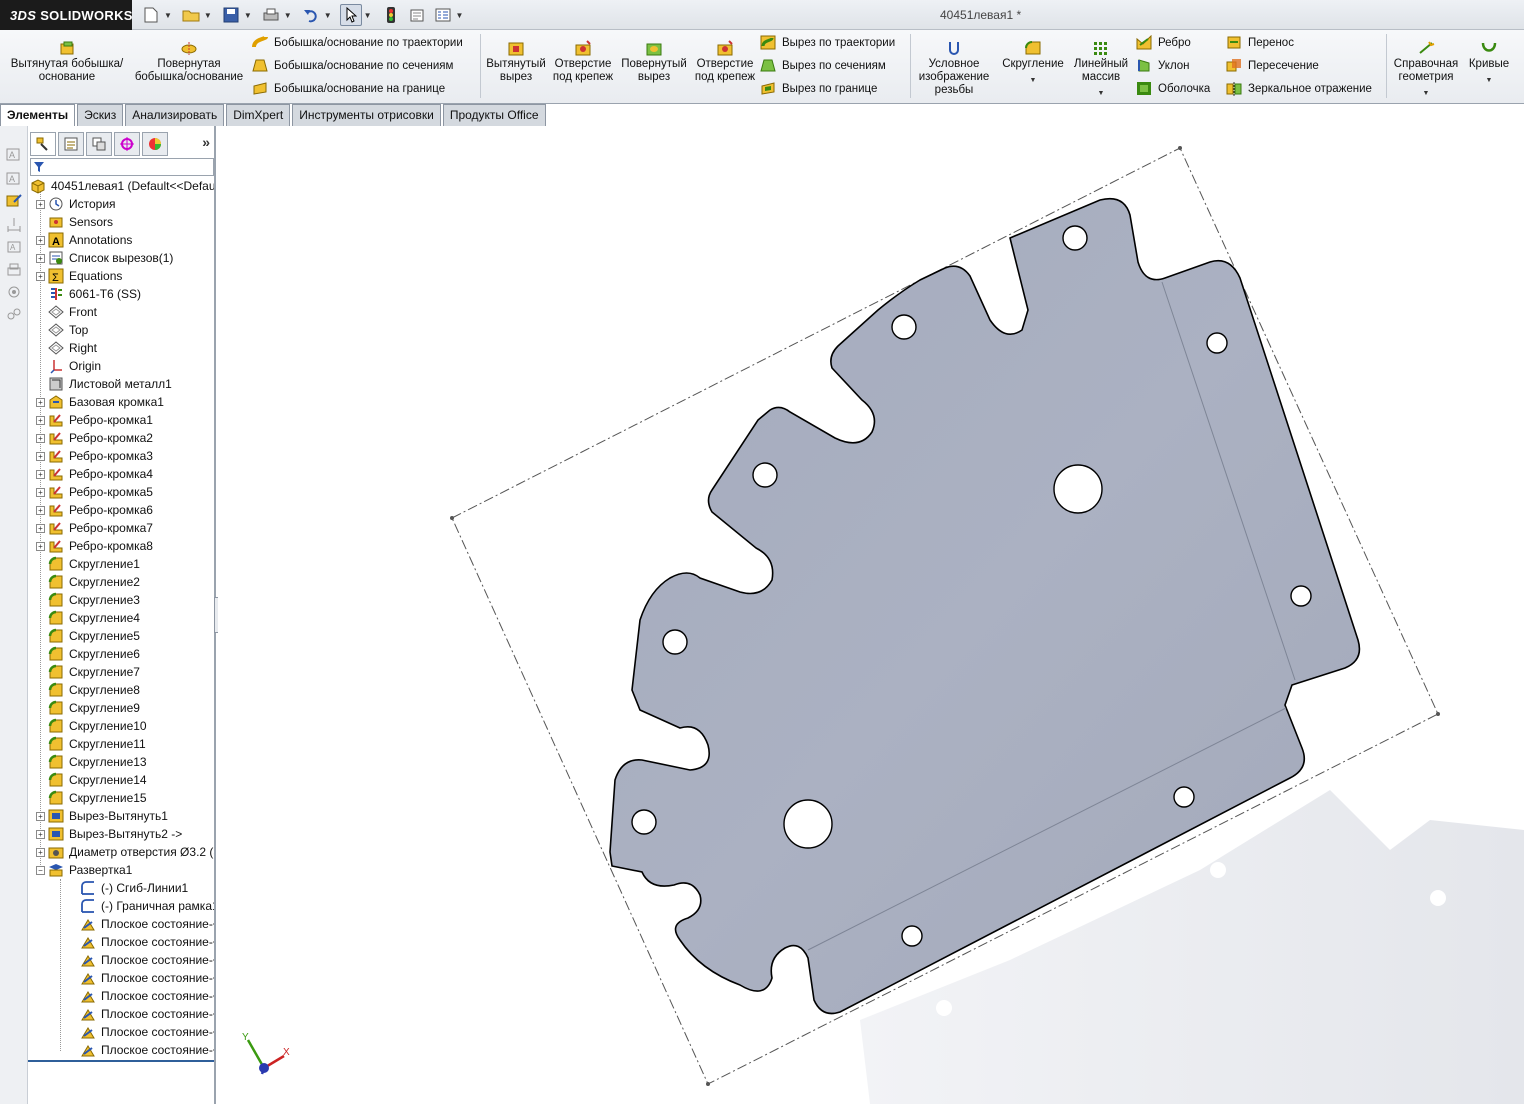 The image size is (1524, 1104). I want to click on intersect-button: Пересечение, so click(1272, 65).